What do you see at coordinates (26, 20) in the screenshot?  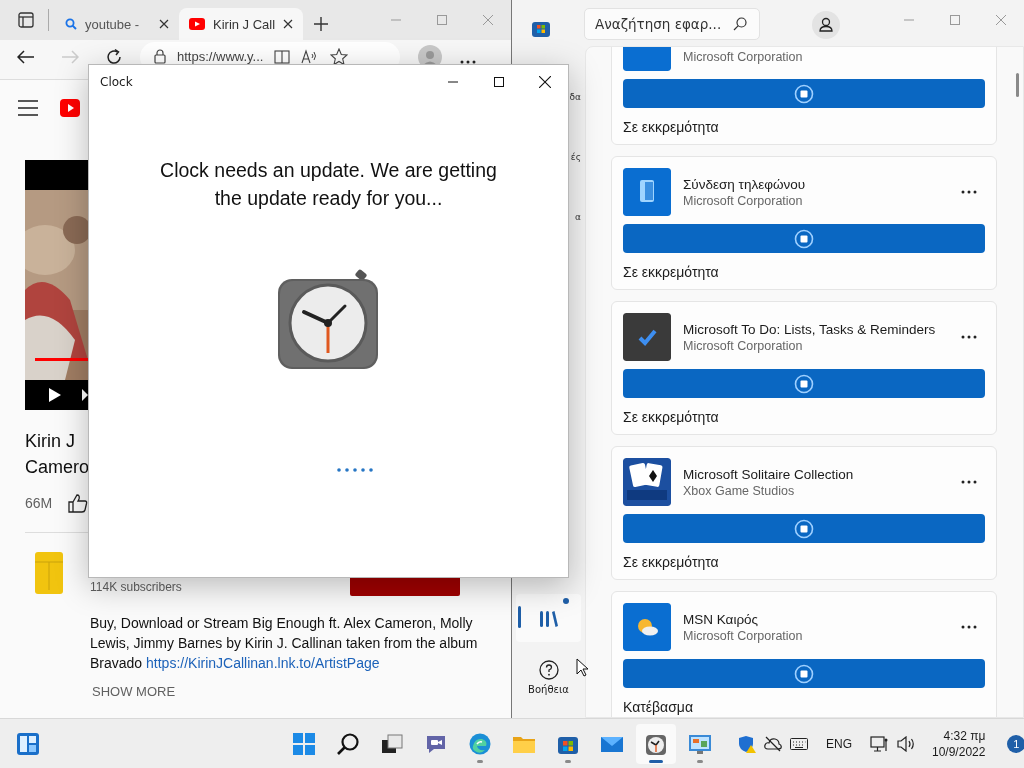 I see `tab-panel-icon` at bounding box center [26, 20].